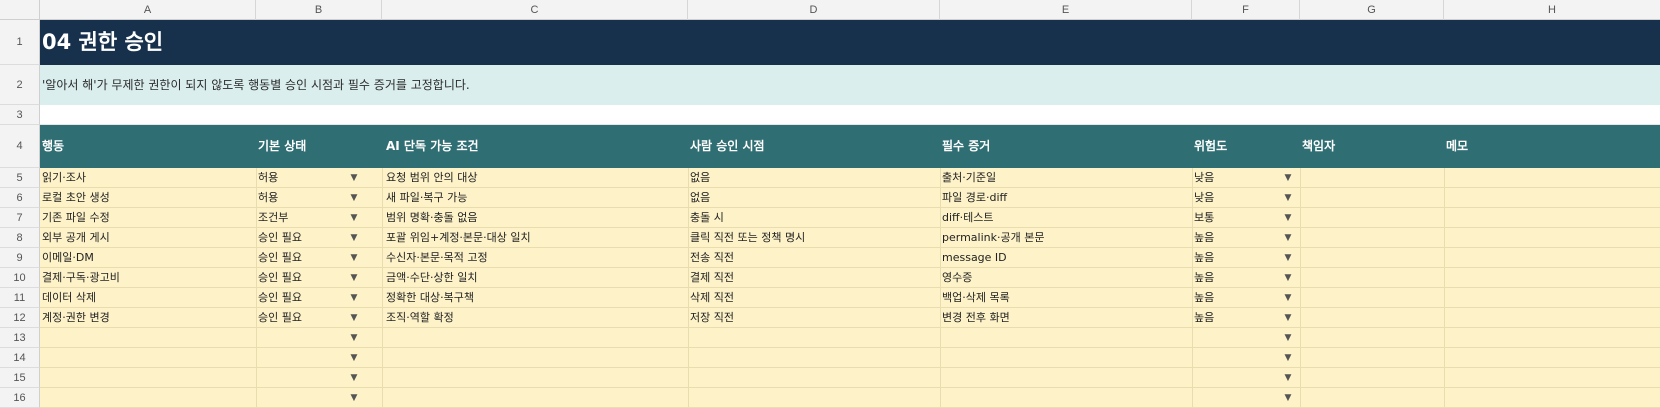 This screenshot has width=1660, height=408. What do you see at coordinates (1372, 10) in the screenshot?
I see `column-header-g: G` at bounding box center [1372, 10].